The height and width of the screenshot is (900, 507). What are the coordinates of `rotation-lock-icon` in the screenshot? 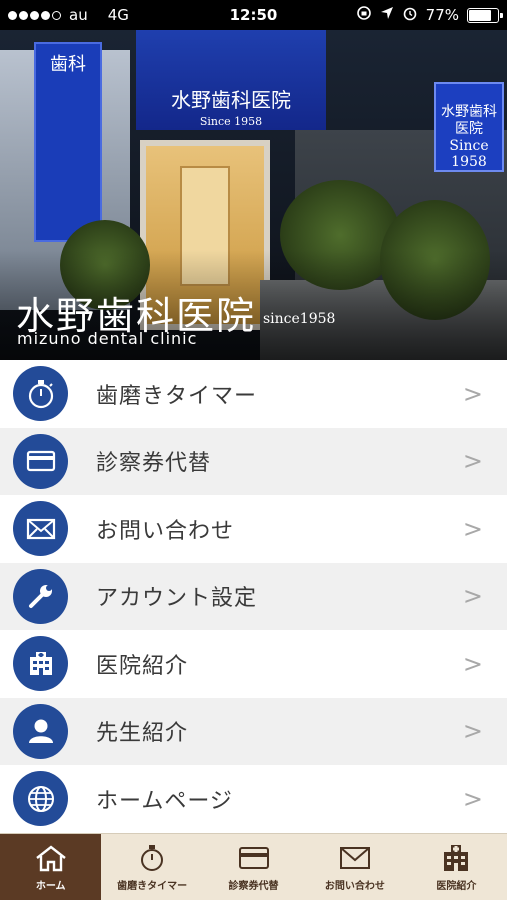 It's located at (364, 15).